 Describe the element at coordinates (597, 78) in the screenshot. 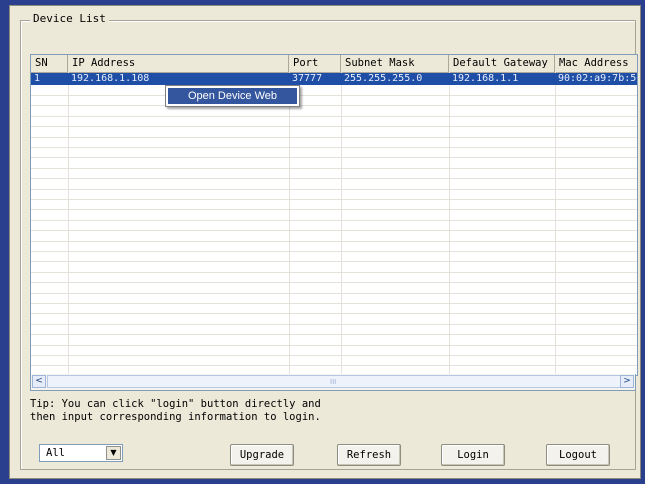

I see `cell-mac: 90:02:a9:7b:50` at that location.